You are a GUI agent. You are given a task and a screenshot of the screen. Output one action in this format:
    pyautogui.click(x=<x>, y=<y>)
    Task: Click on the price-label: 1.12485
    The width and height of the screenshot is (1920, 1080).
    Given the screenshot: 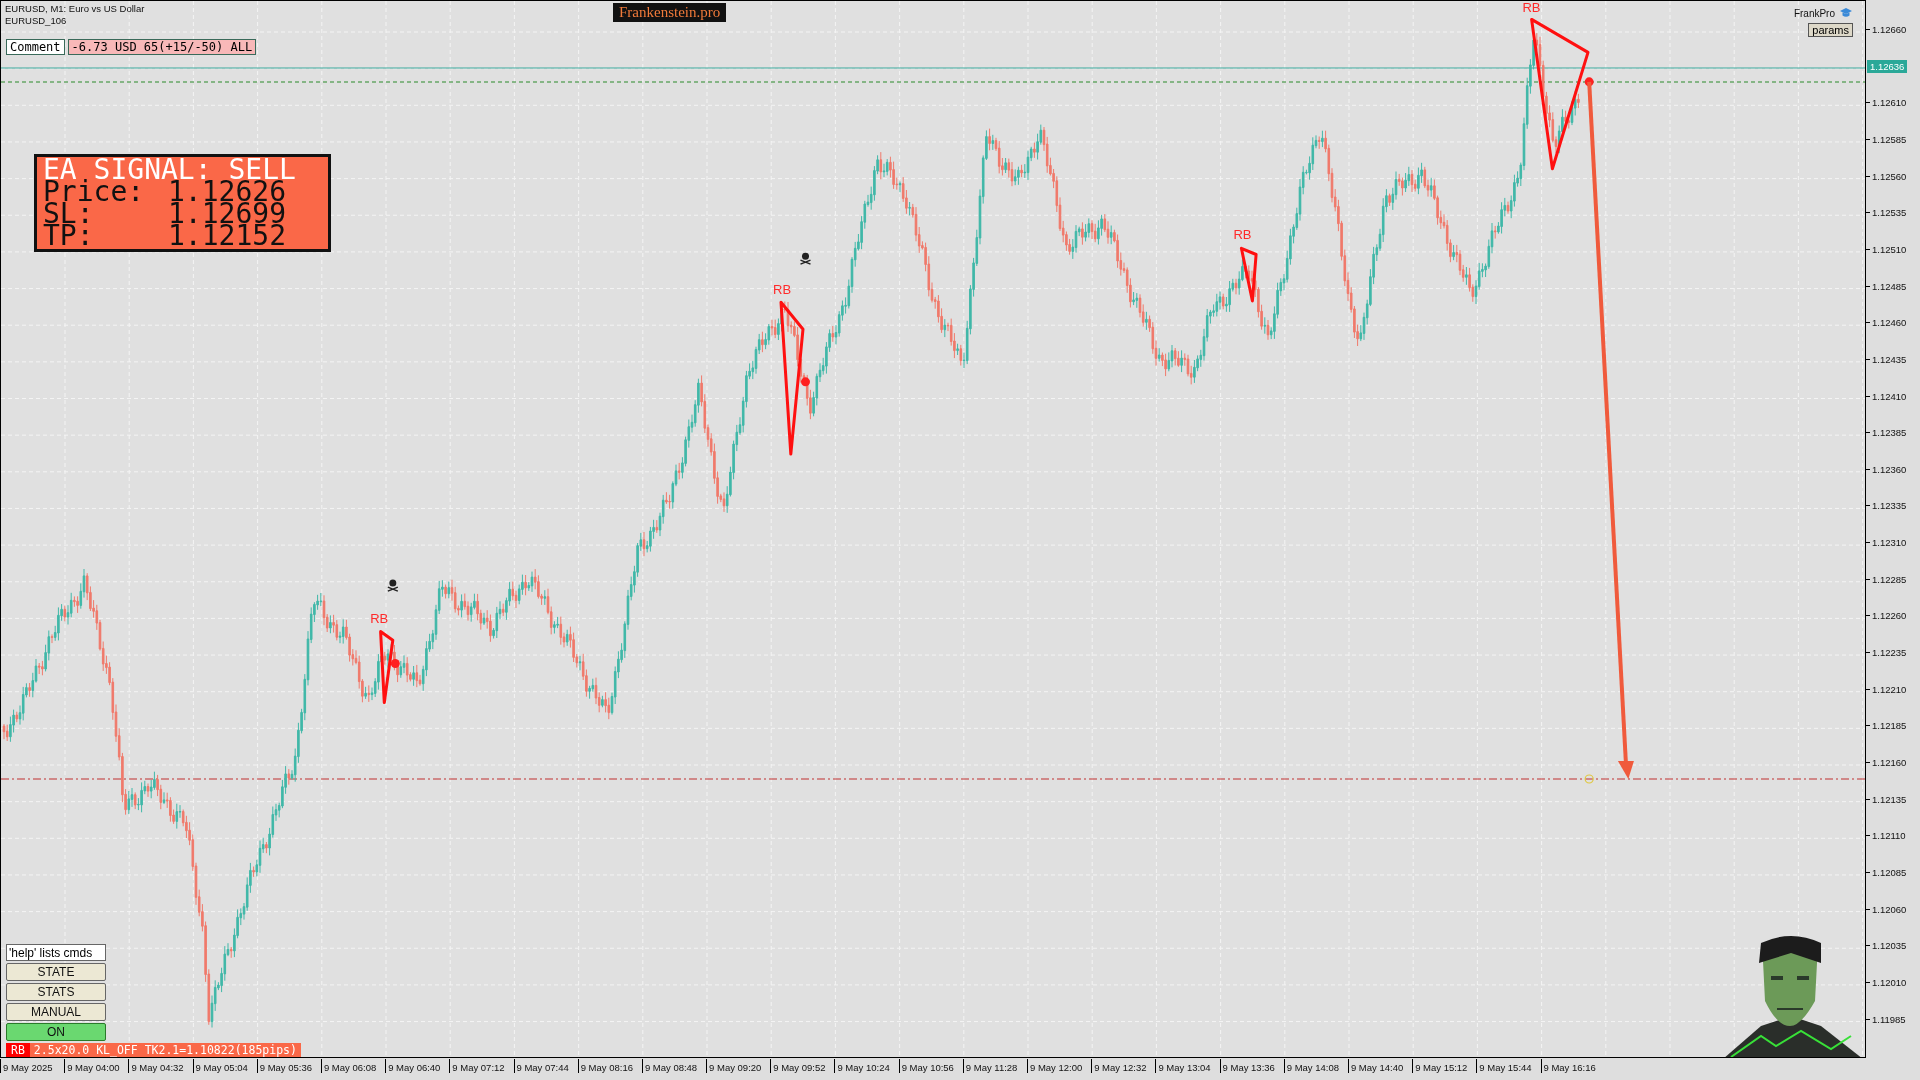 What is the action you would take?
    pyautogui.click(x=1886, y=286)
    